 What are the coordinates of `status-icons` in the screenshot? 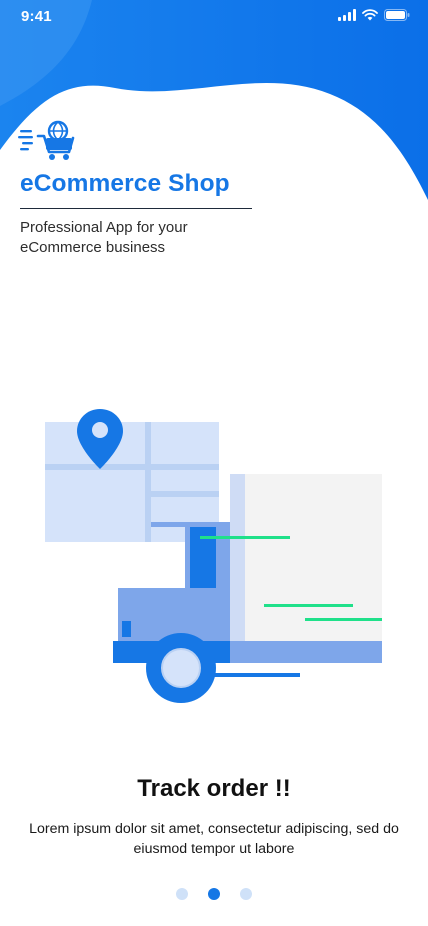 It's located at (374, 15).